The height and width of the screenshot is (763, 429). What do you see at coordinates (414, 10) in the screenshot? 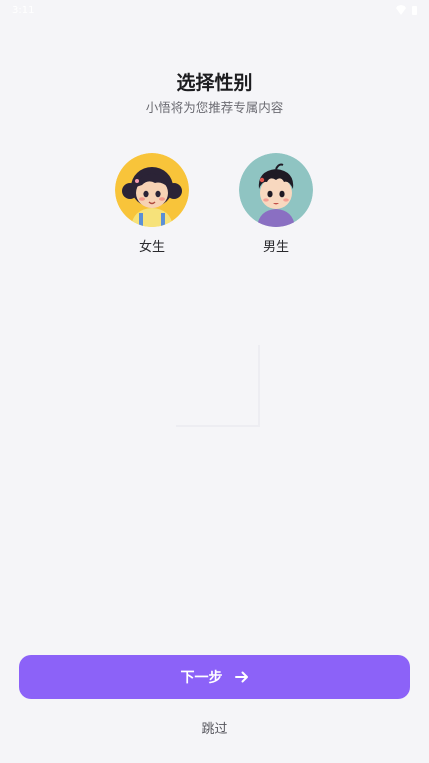
I see `battery-icon` at bounding box center [414, 10].